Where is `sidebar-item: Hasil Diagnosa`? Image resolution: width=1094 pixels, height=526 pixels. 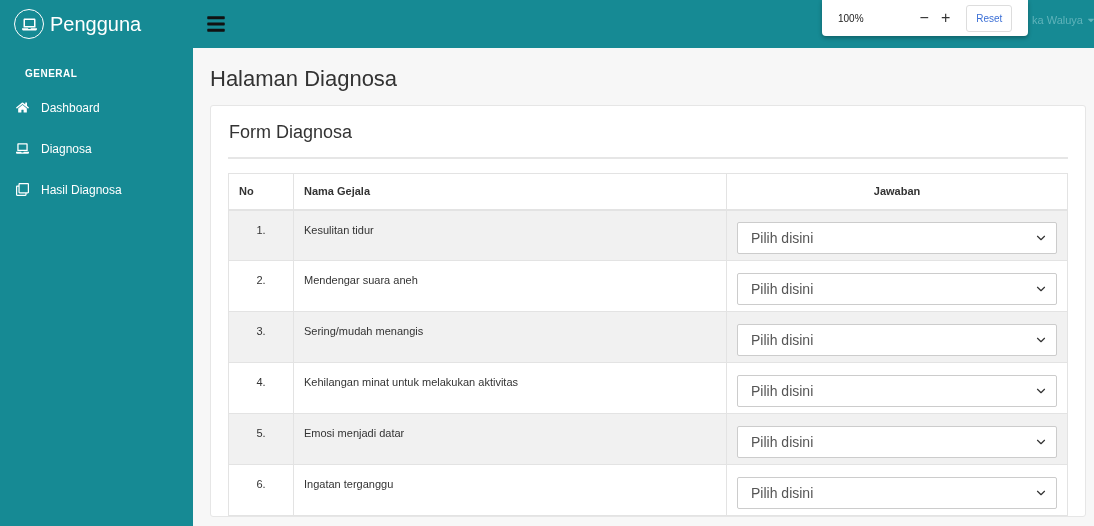
sidebar-item: Hasil Diagnosa is located at coordinates (96, 189).